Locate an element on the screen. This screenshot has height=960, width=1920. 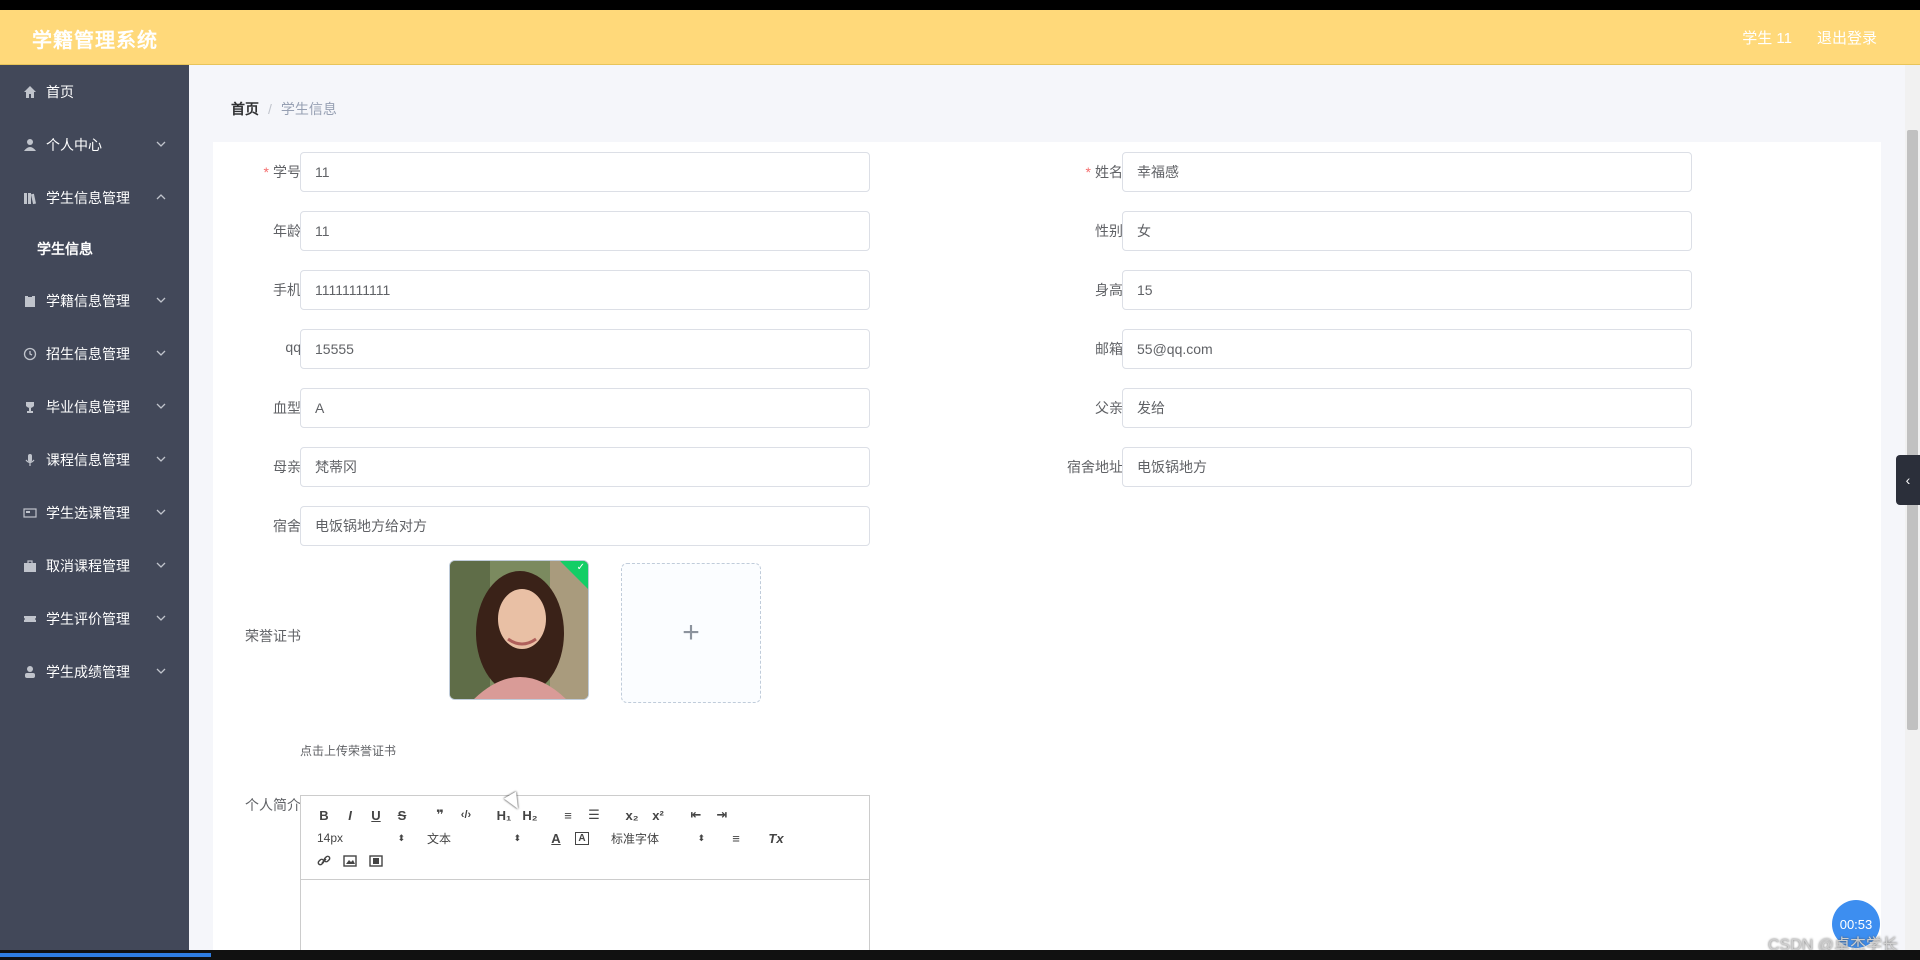
sidebar-item-enrollment-status: 学籍信息管理 is located at coordinates (94, 300).